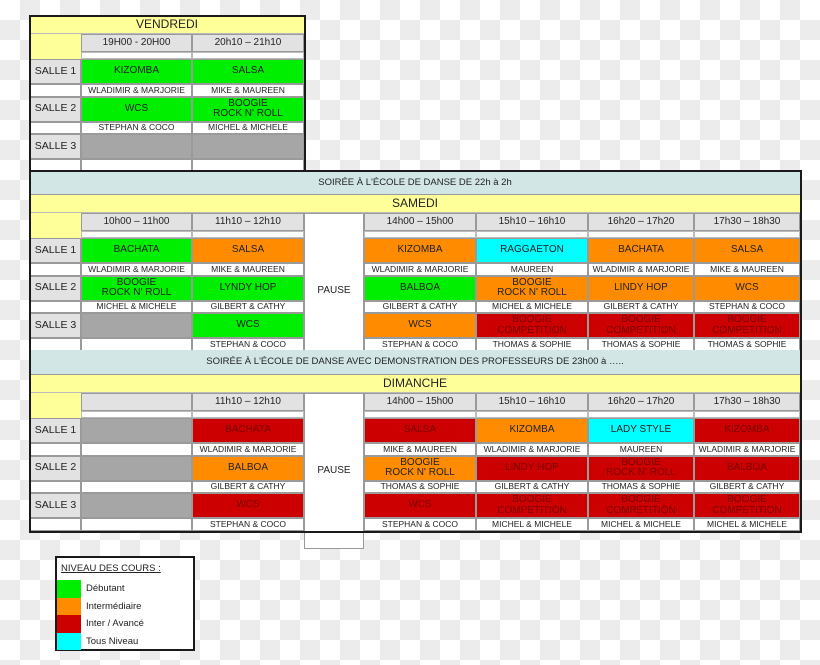 Image resolution: width=820 pixels, height=665 pixels. Describe the element at coordinates (115, 623) in the screenshot. I see `legend-label: Inter / Avancé` at that location.